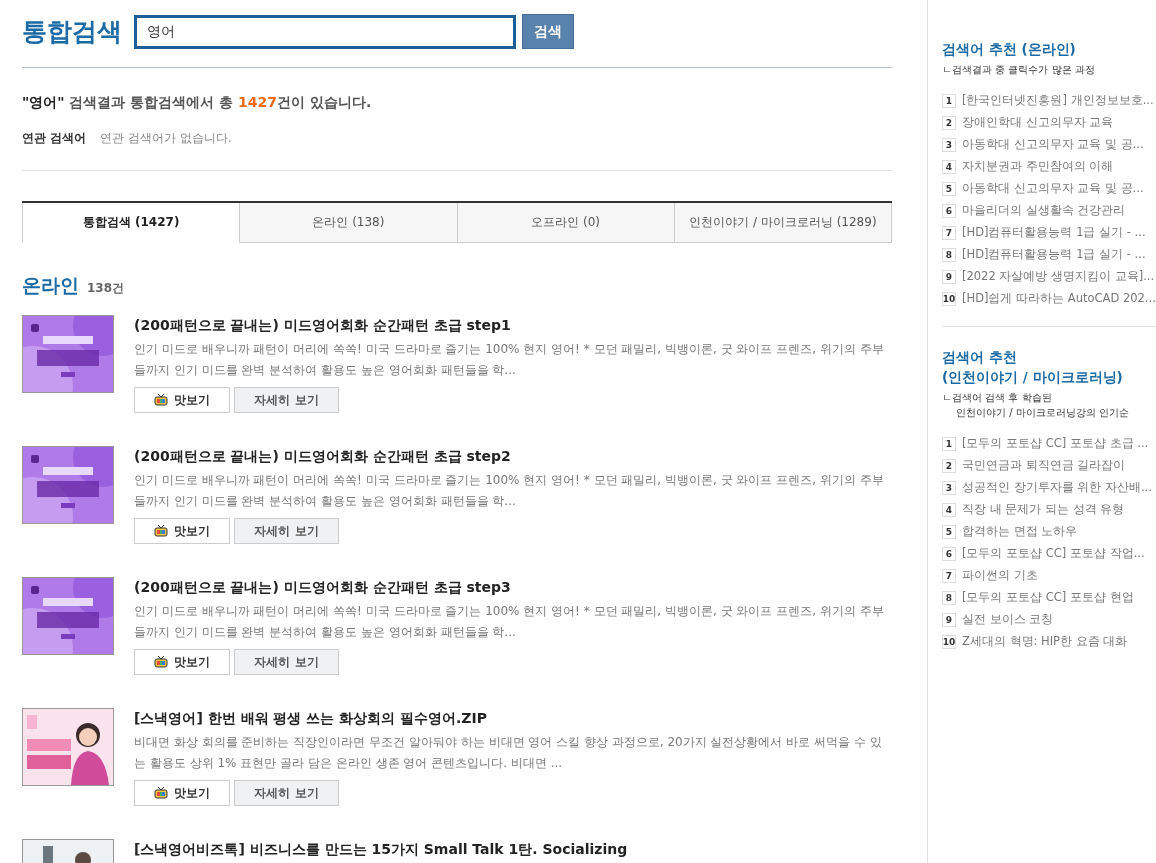  What do you see at coordinates (1009, 49) in the screenshot?
I see `recommend-title: 검색어 추천 (온라인)` at bounding box center [1009, 49].